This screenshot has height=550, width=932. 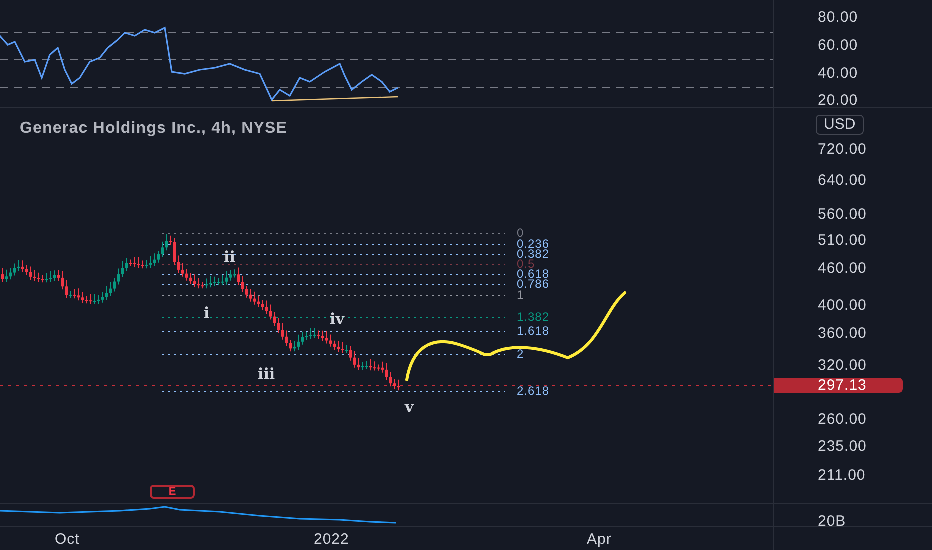 I want to click on axis-label: 60.00, so click(x=838, y=45).